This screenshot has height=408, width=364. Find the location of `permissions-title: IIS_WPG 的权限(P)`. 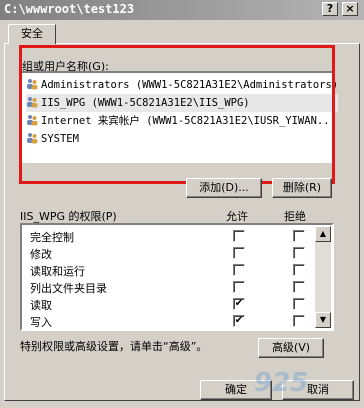

permissions-title: IIS_WPG 的权限(P) is located at coordinates (68, 216).